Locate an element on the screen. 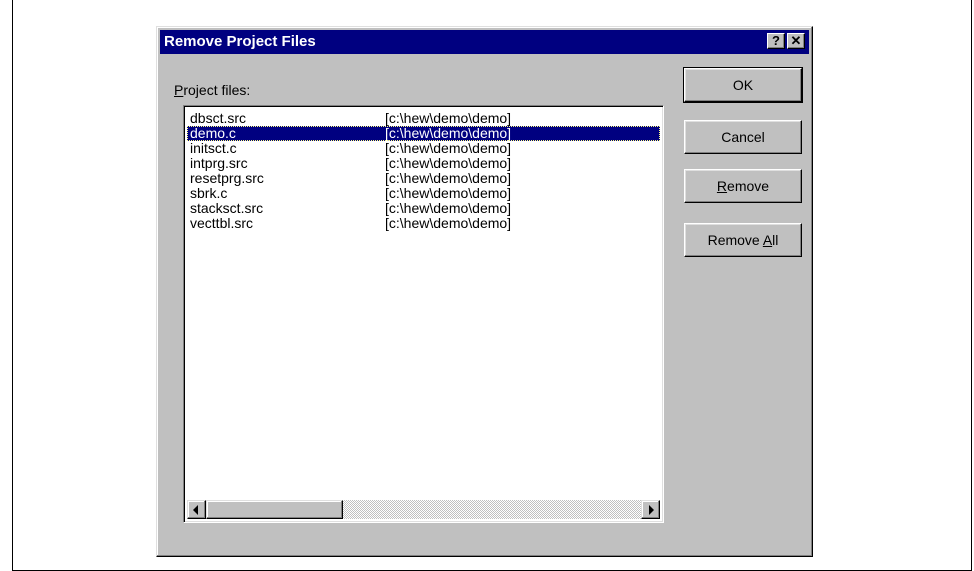 The width and height of the screenshot is (974, 571). file-name: stacksct.src is located at coordinates (227, 208).